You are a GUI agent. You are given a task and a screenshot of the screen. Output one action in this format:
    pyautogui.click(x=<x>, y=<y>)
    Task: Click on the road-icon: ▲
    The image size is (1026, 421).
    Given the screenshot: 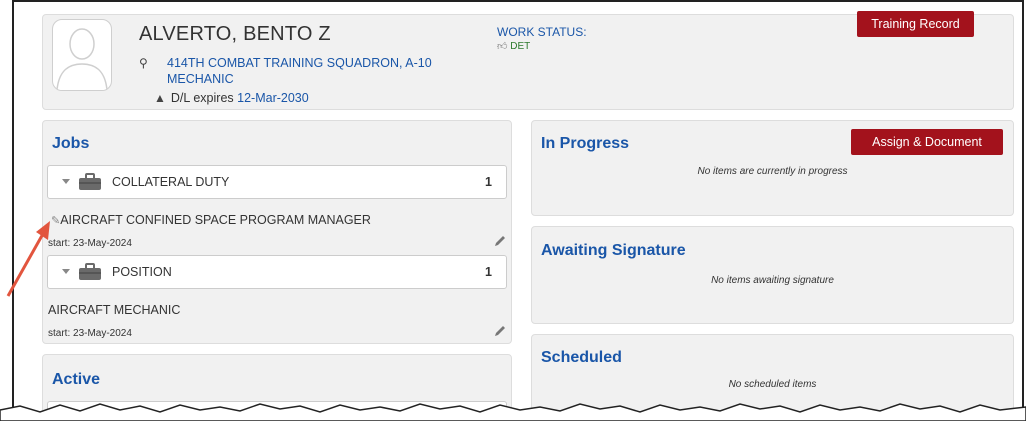 What is the action you would take?
    pyautogui.click(x=160, y=98)
    